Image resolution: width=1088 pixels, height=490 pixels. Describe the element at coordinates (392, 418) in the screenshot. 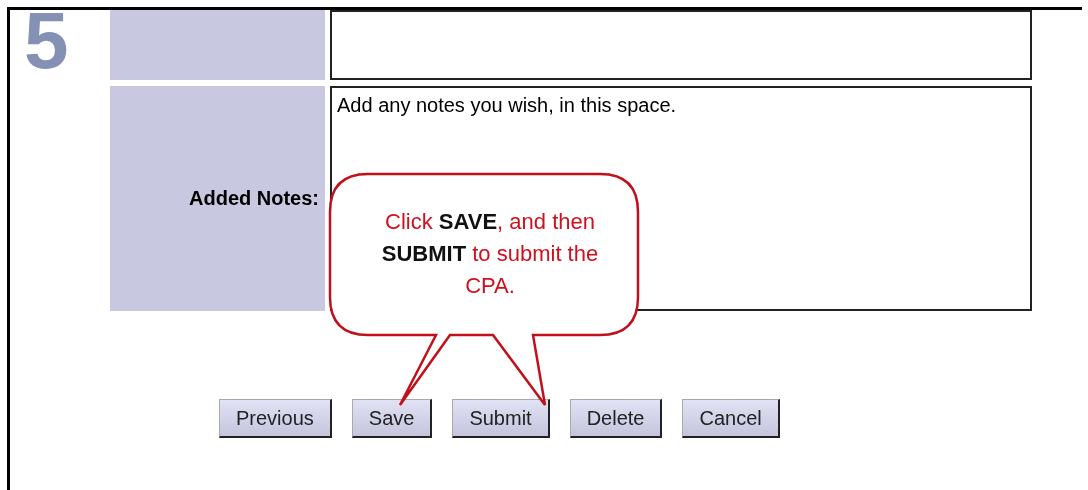

I see `form-button: Save` at that location.